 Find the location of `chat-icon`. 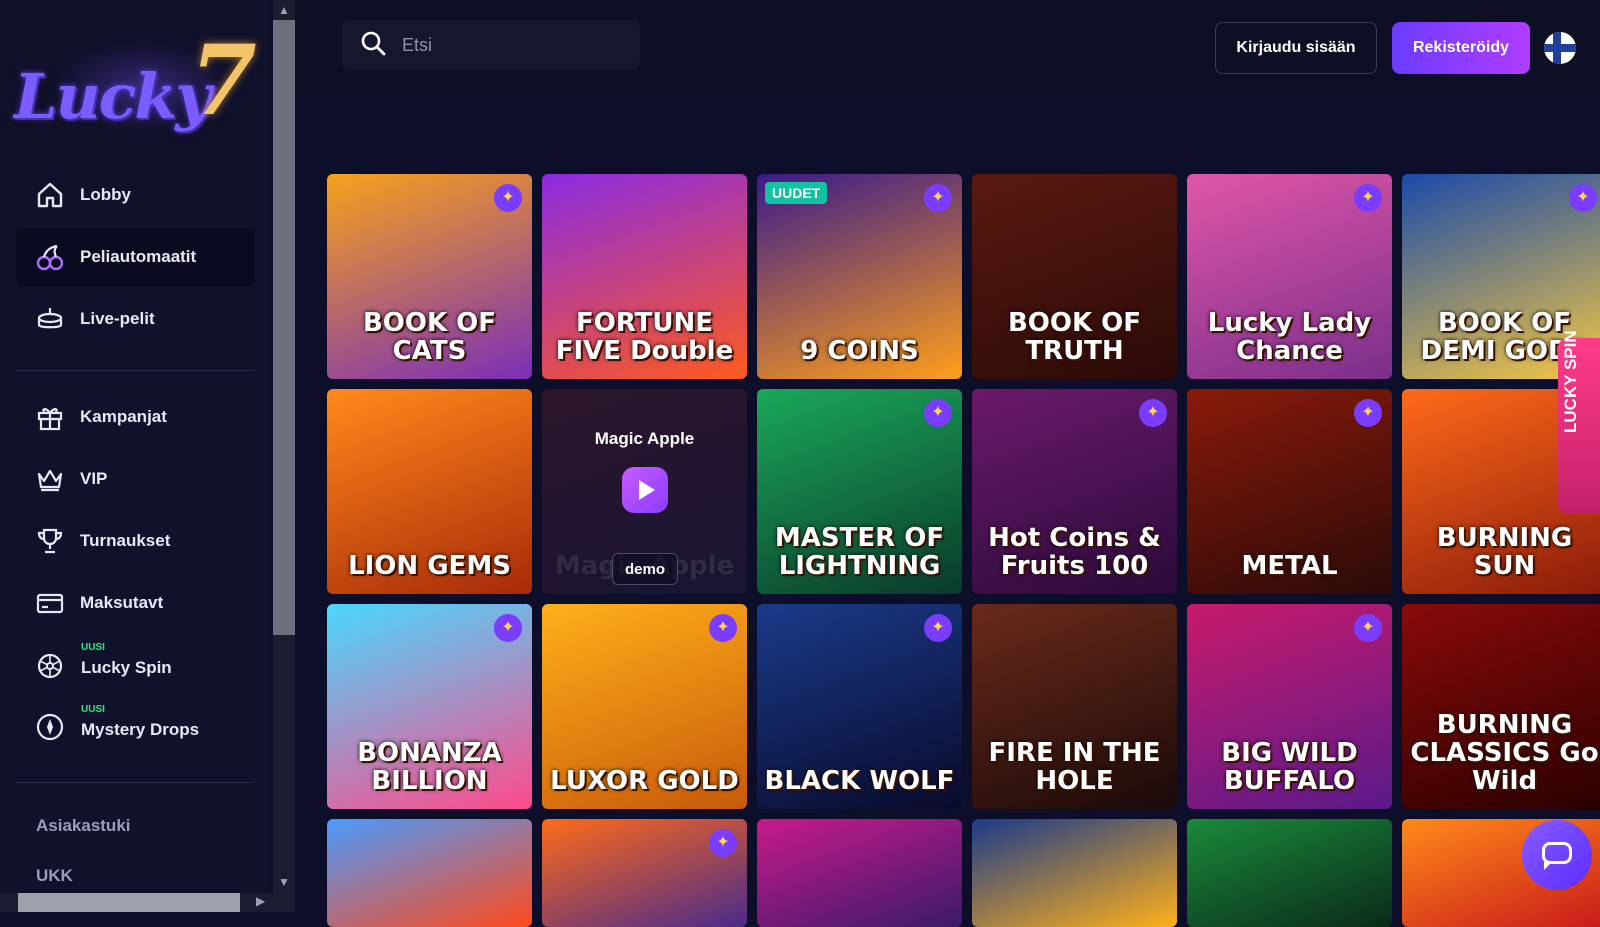

chat-icon is located at coordinates (1557, 853).